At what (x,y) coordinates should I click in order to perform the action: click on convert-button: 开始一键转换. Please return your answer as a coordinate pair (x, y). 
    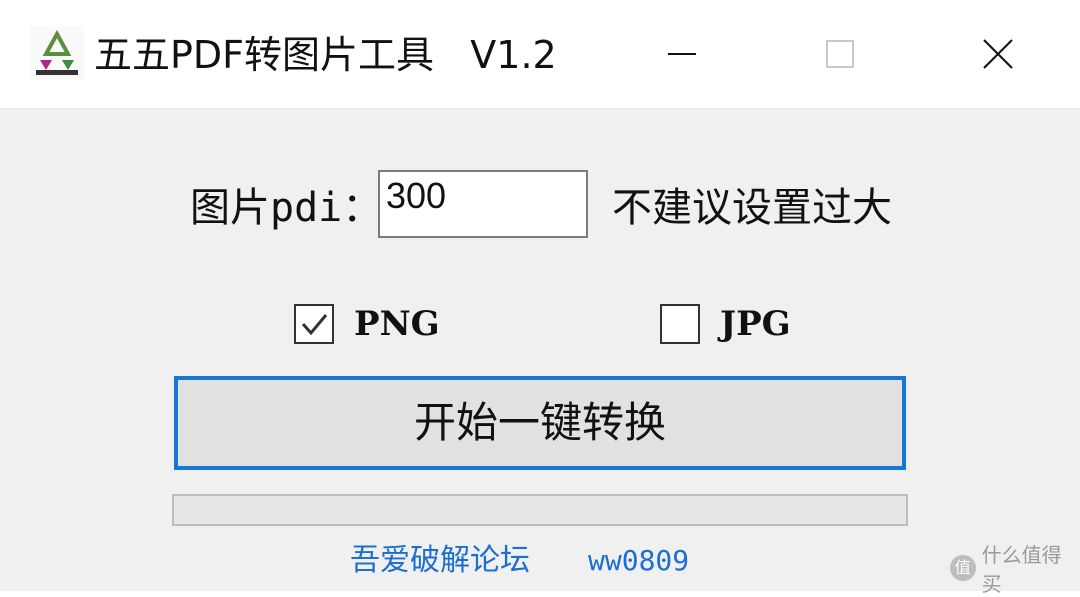
    Looking at the image, I should click on (540, 423).